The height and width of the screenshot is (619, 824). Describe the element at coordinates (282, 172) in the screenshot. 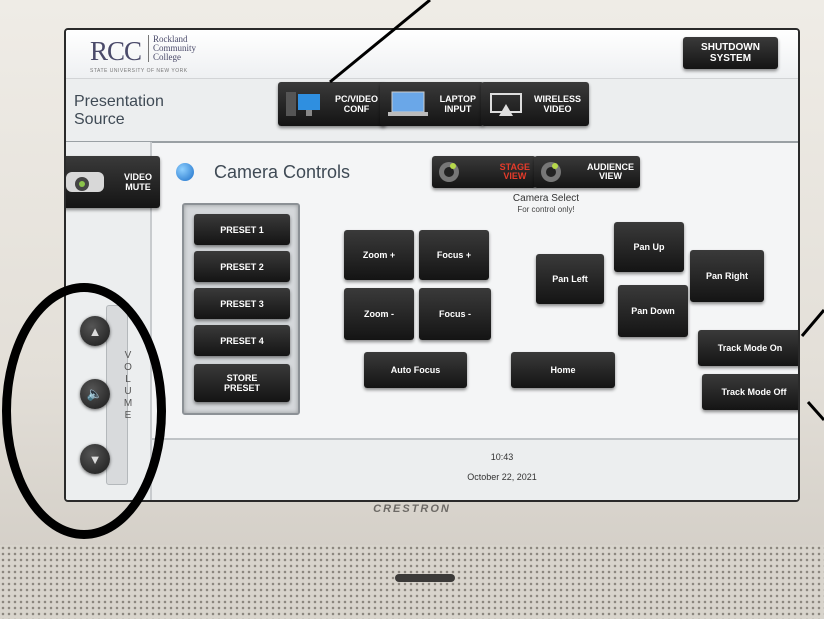

I see `camera-controls-title: Camera Controls` at that location.